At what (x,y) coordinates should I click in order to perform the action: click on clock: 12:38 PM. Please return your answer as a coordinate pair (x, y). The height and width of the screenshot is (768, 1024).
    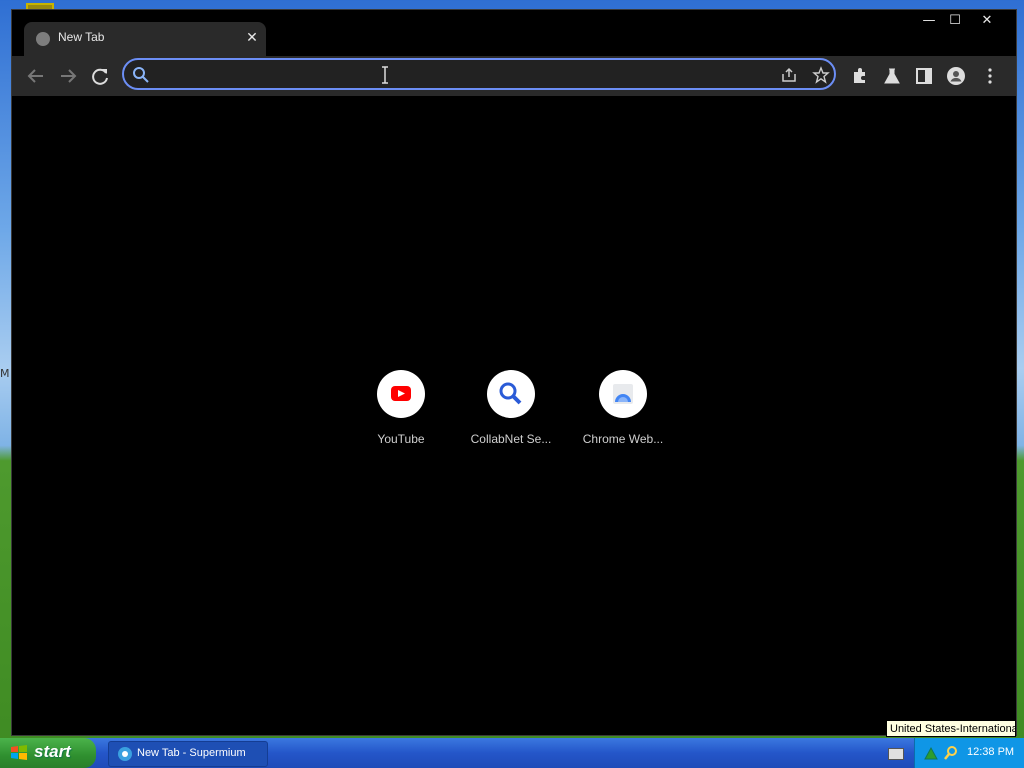
    Looking at the image, I should click on (991, 752).